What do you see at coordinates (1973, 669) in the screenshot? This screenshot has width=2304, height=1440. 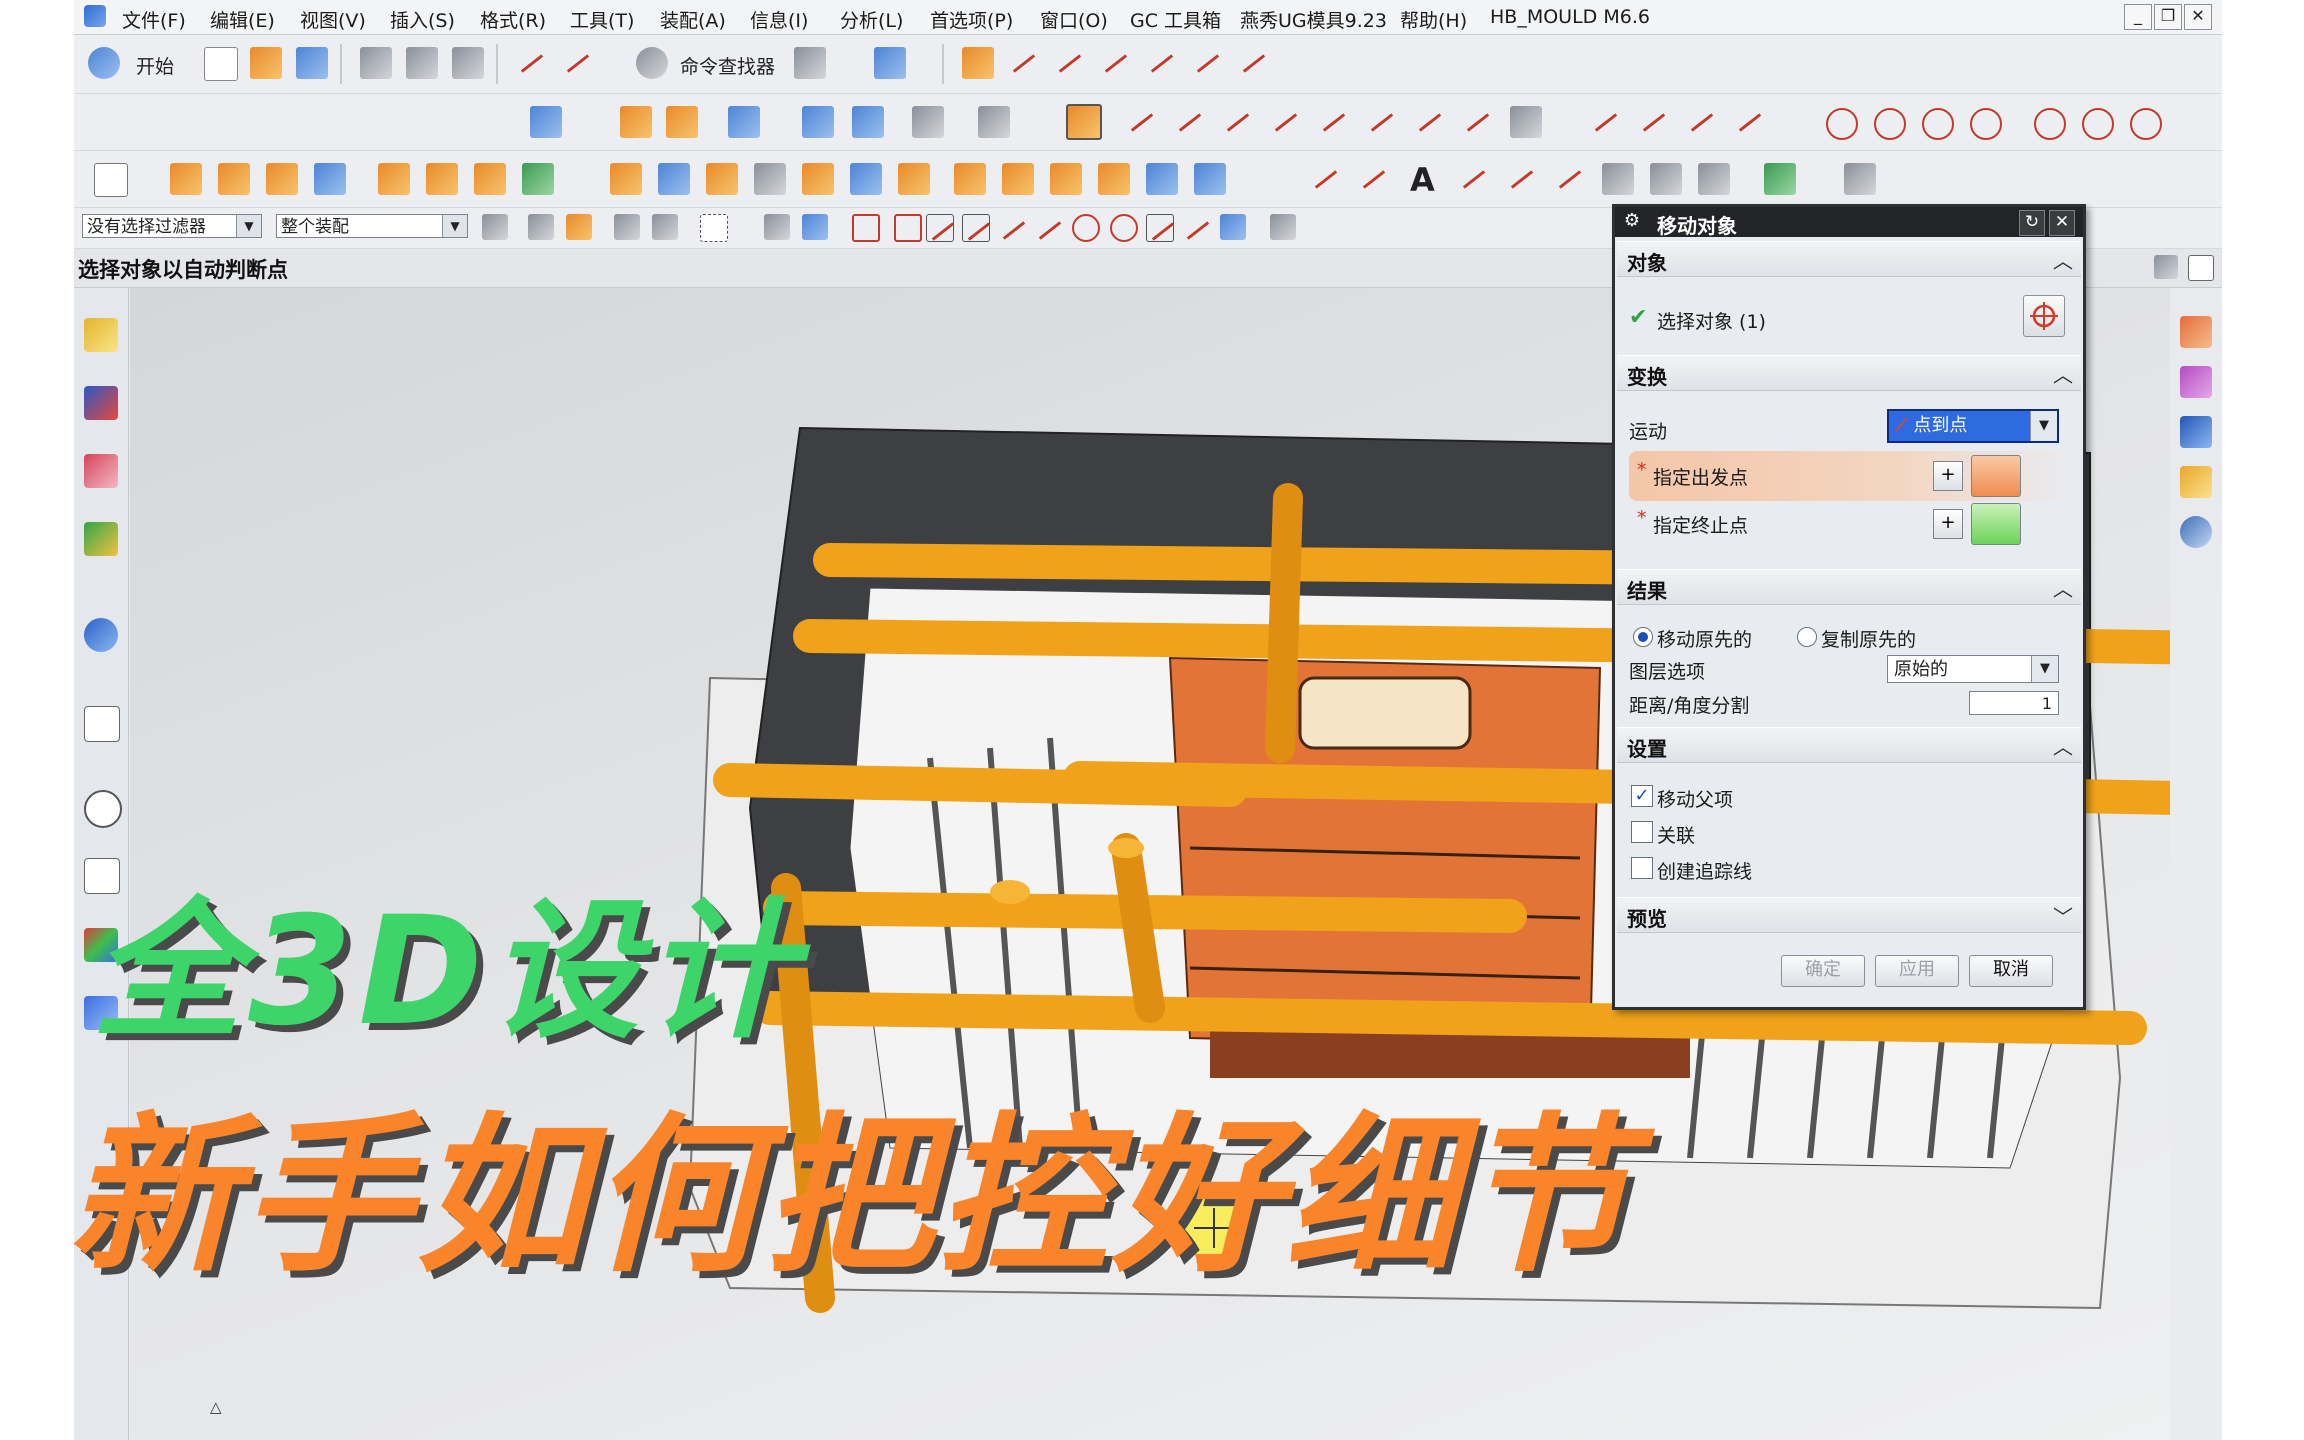 I see `layer-option-select: 原始的 ▼` at bounding box center [1973, 669].